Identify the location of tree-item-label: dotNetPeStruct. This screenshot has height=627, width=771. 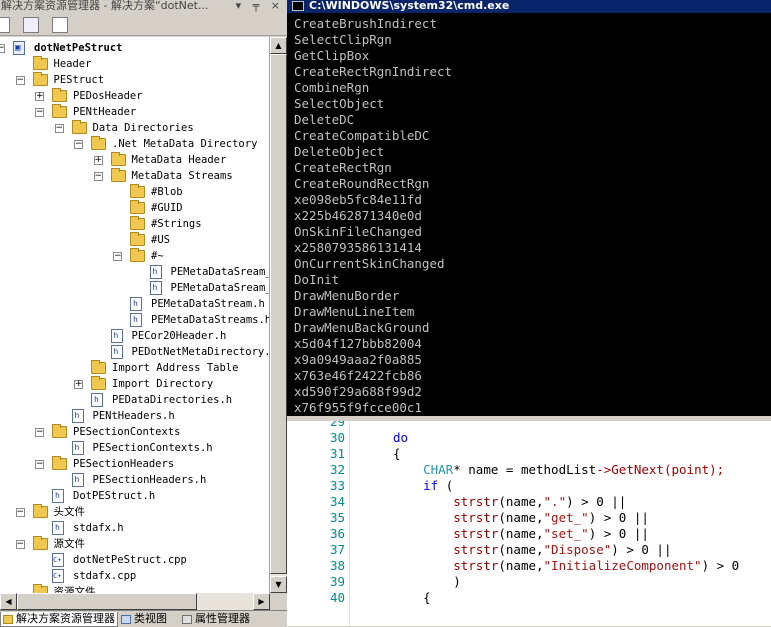
(78, 48).